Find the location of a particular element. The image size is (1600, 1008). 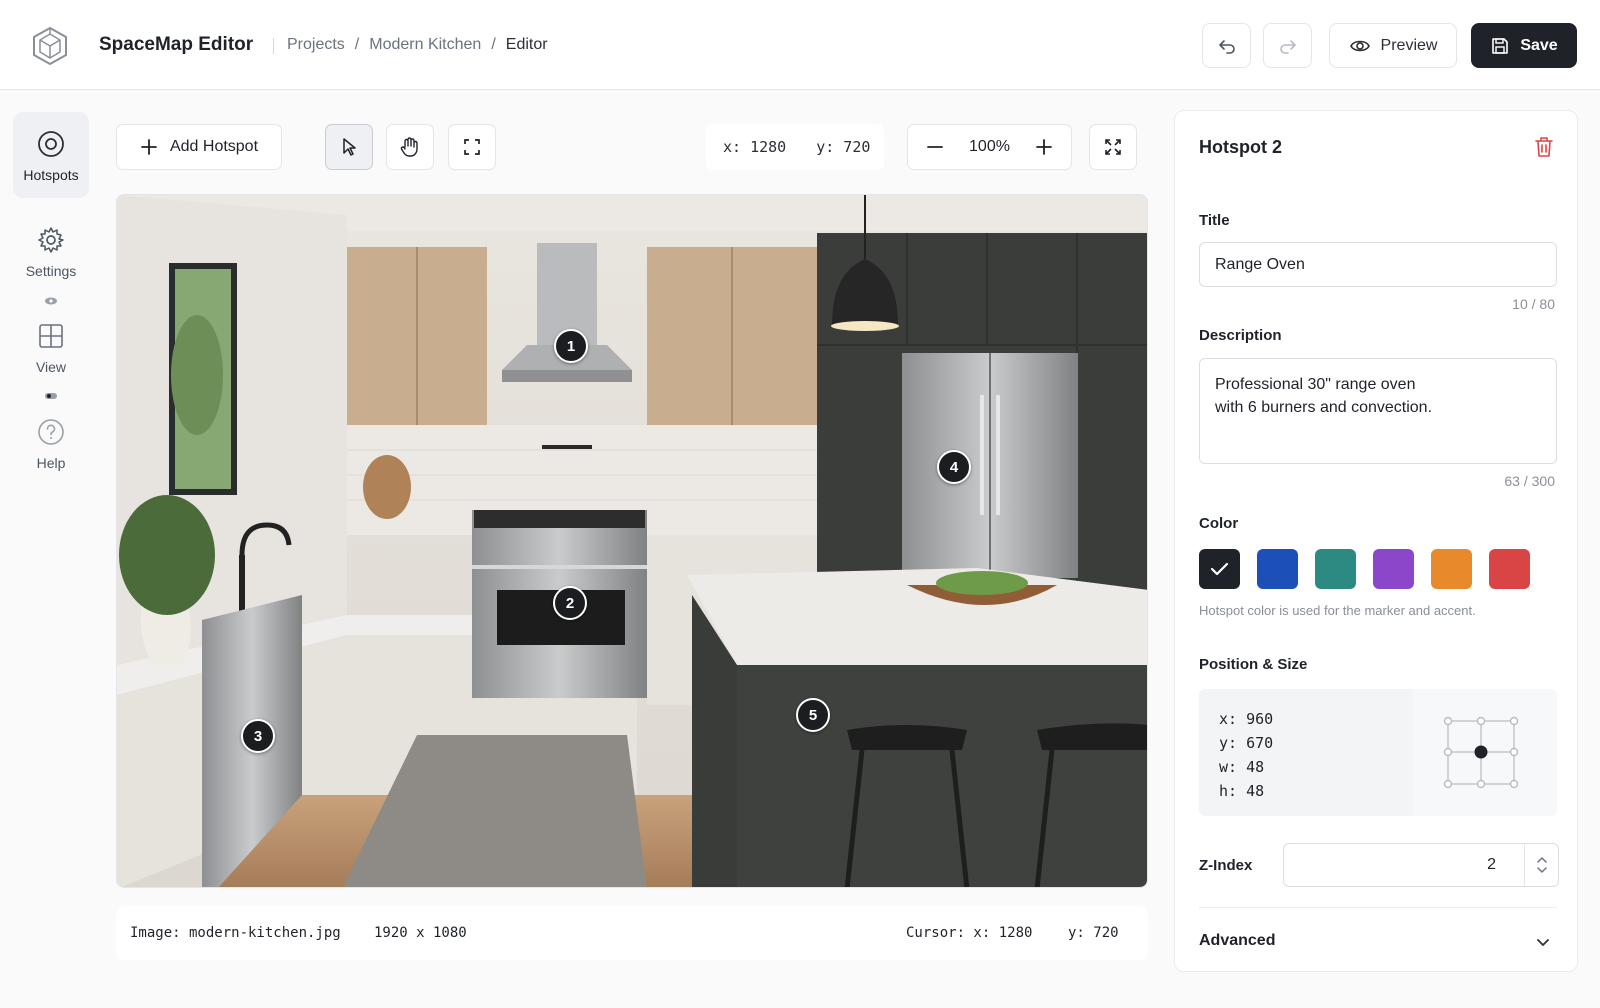

save-label: Save is located at coordinates (1539, 45).